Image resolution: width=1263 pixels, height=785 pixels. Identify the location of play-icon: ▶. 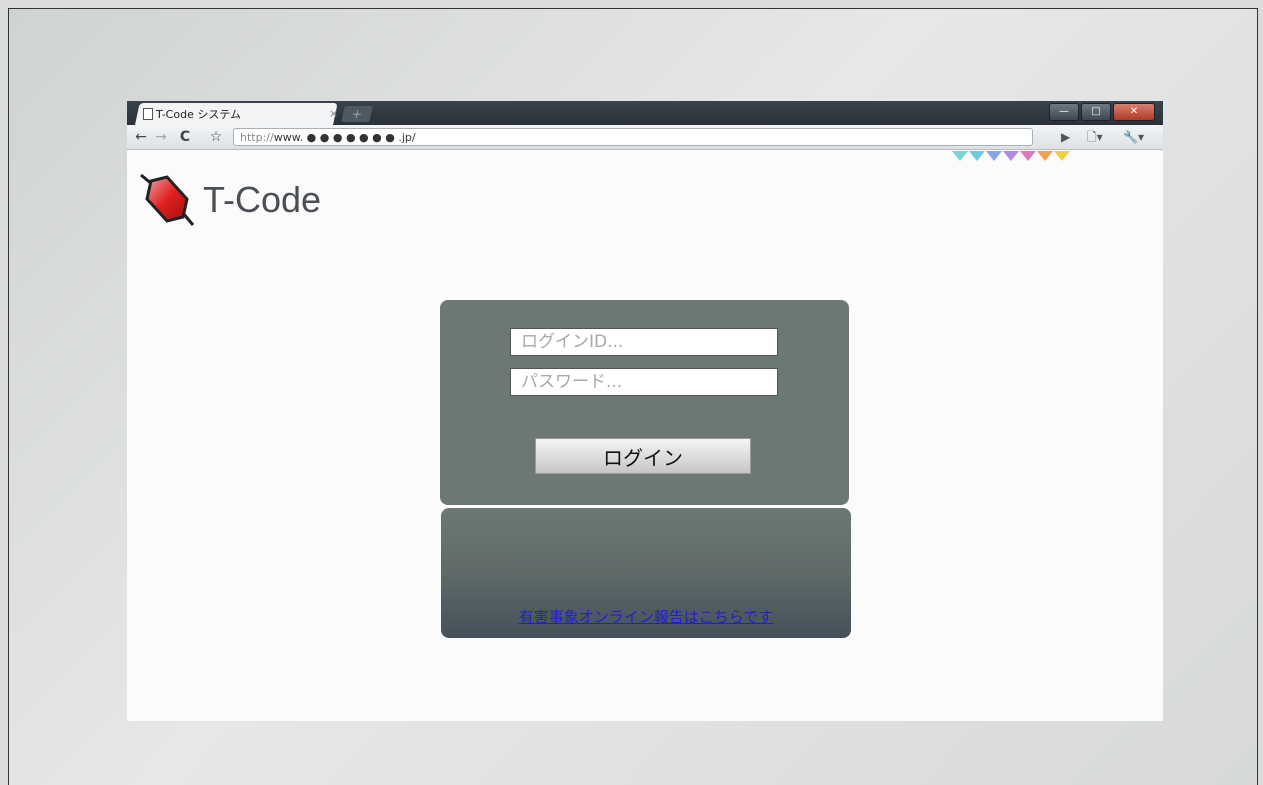
(1065, 137).